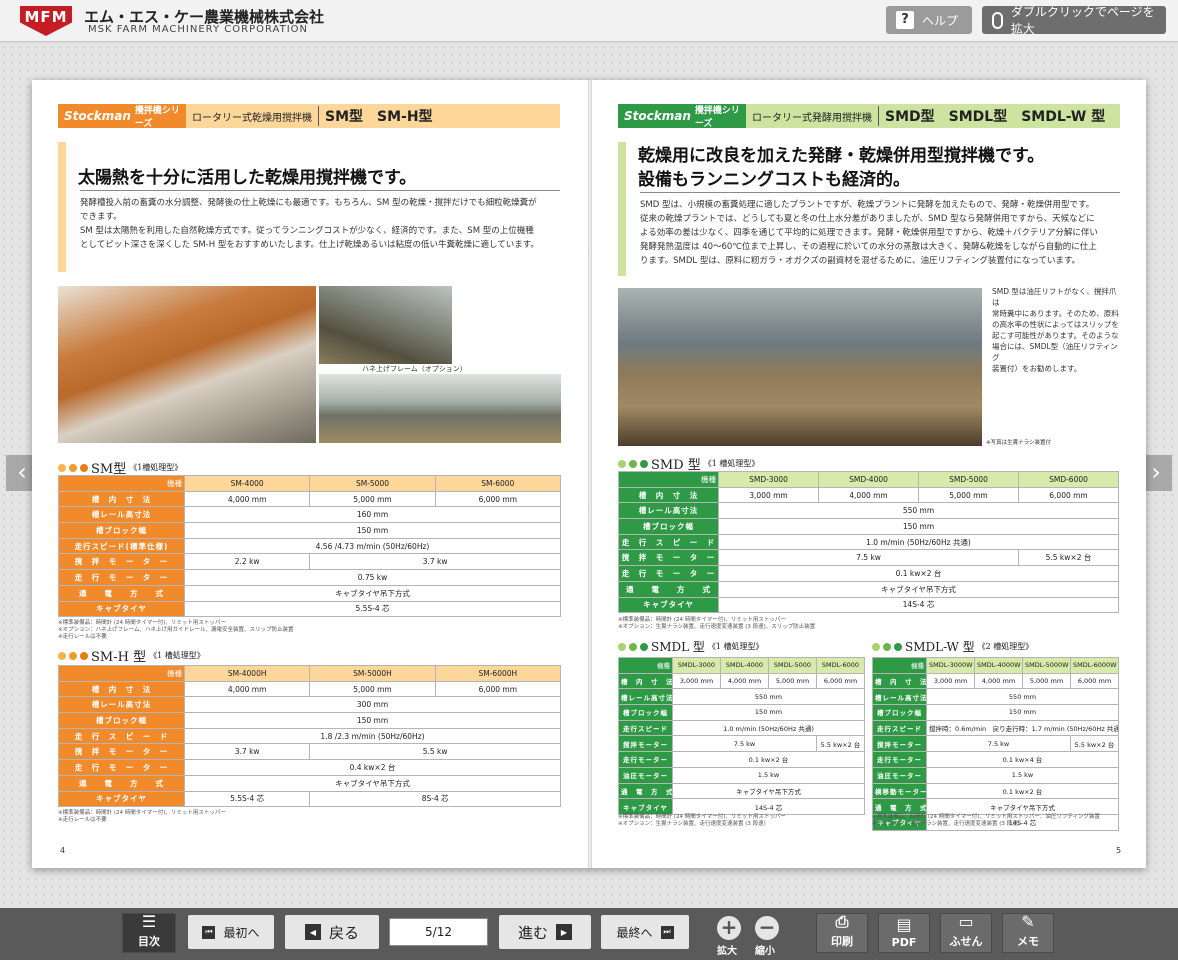  I want to click on footnote: ※走行レールは不要, so click(82, 637).